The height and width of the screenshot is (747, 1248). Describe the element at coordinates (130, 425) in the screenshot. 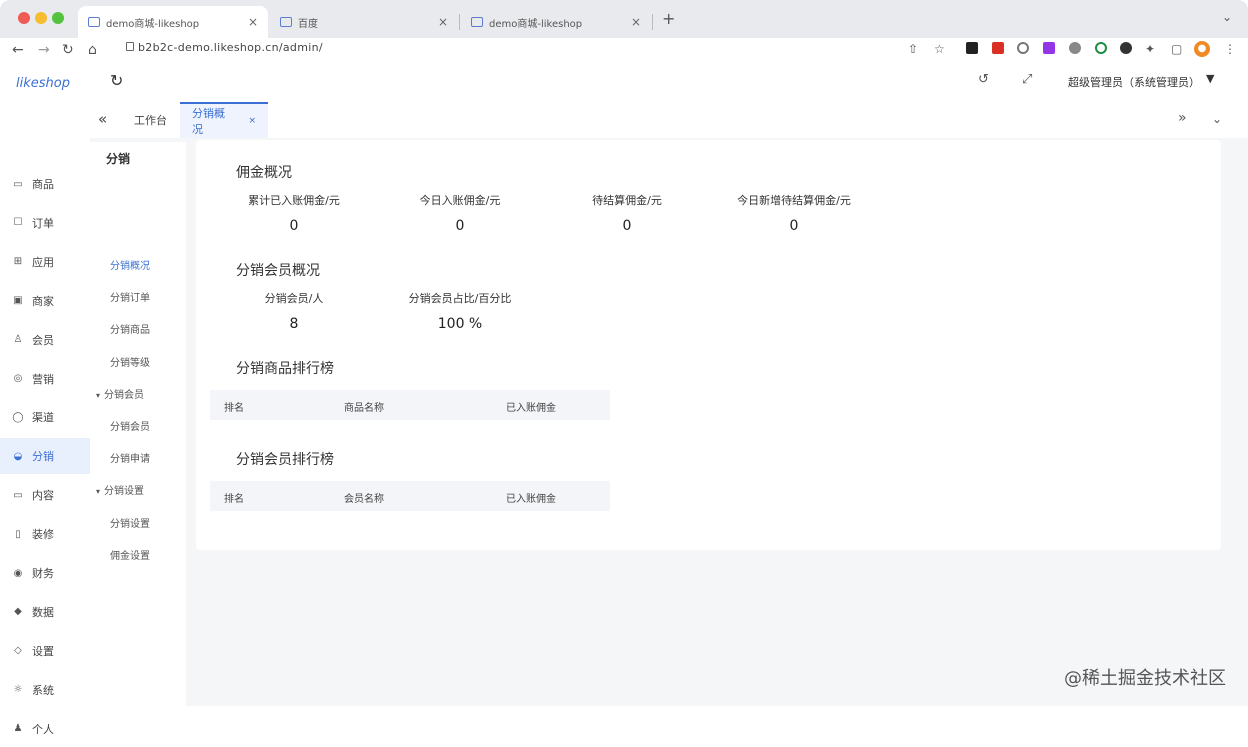

I see `subnav-item: 分销会员` at that location.